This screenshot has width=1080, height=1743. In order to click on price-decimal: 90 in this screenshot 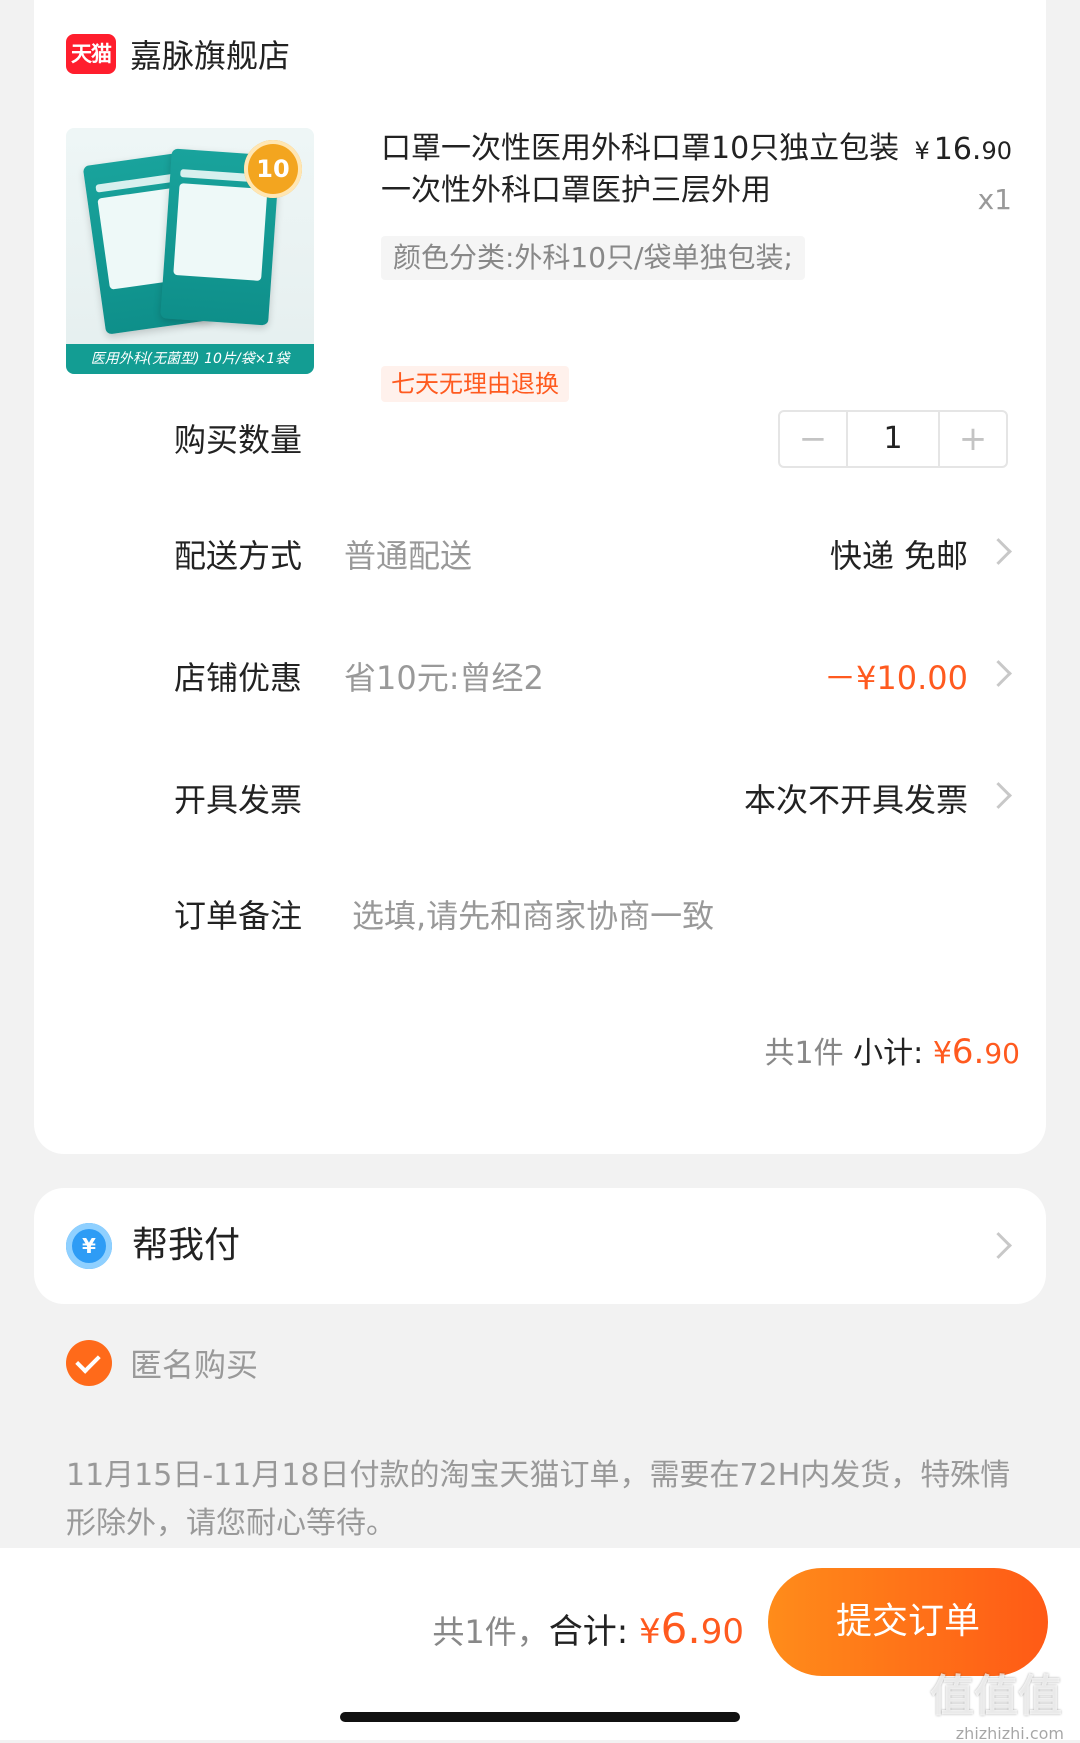, I will do `click(996, 151)`.